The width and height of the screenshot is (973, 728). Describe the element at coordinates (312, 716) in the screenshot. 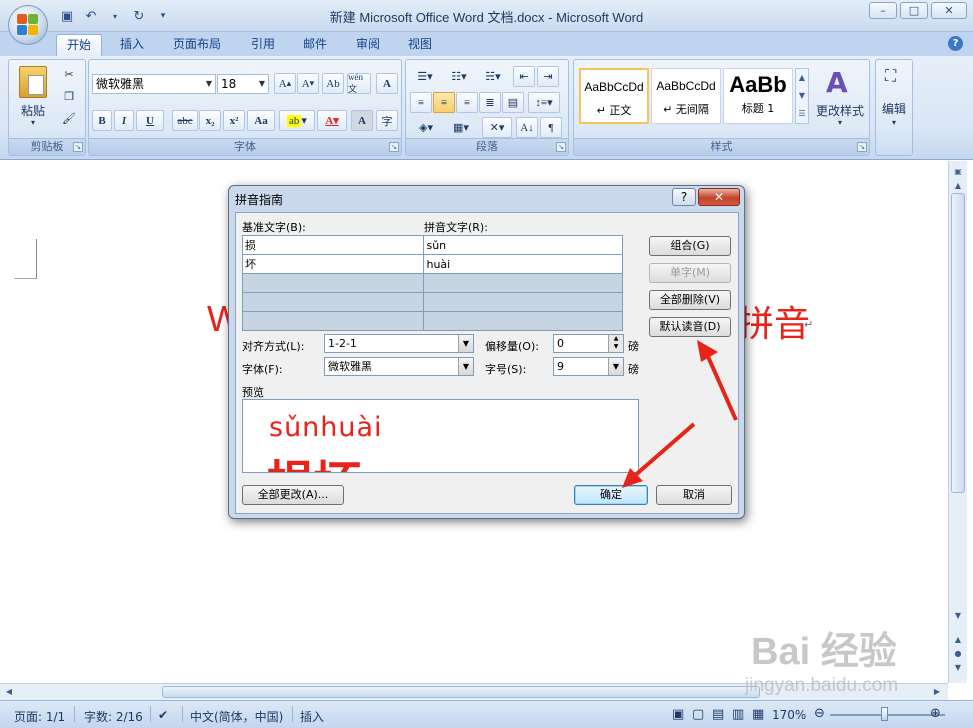

I see `insert-mode-status: 插入` at that location.